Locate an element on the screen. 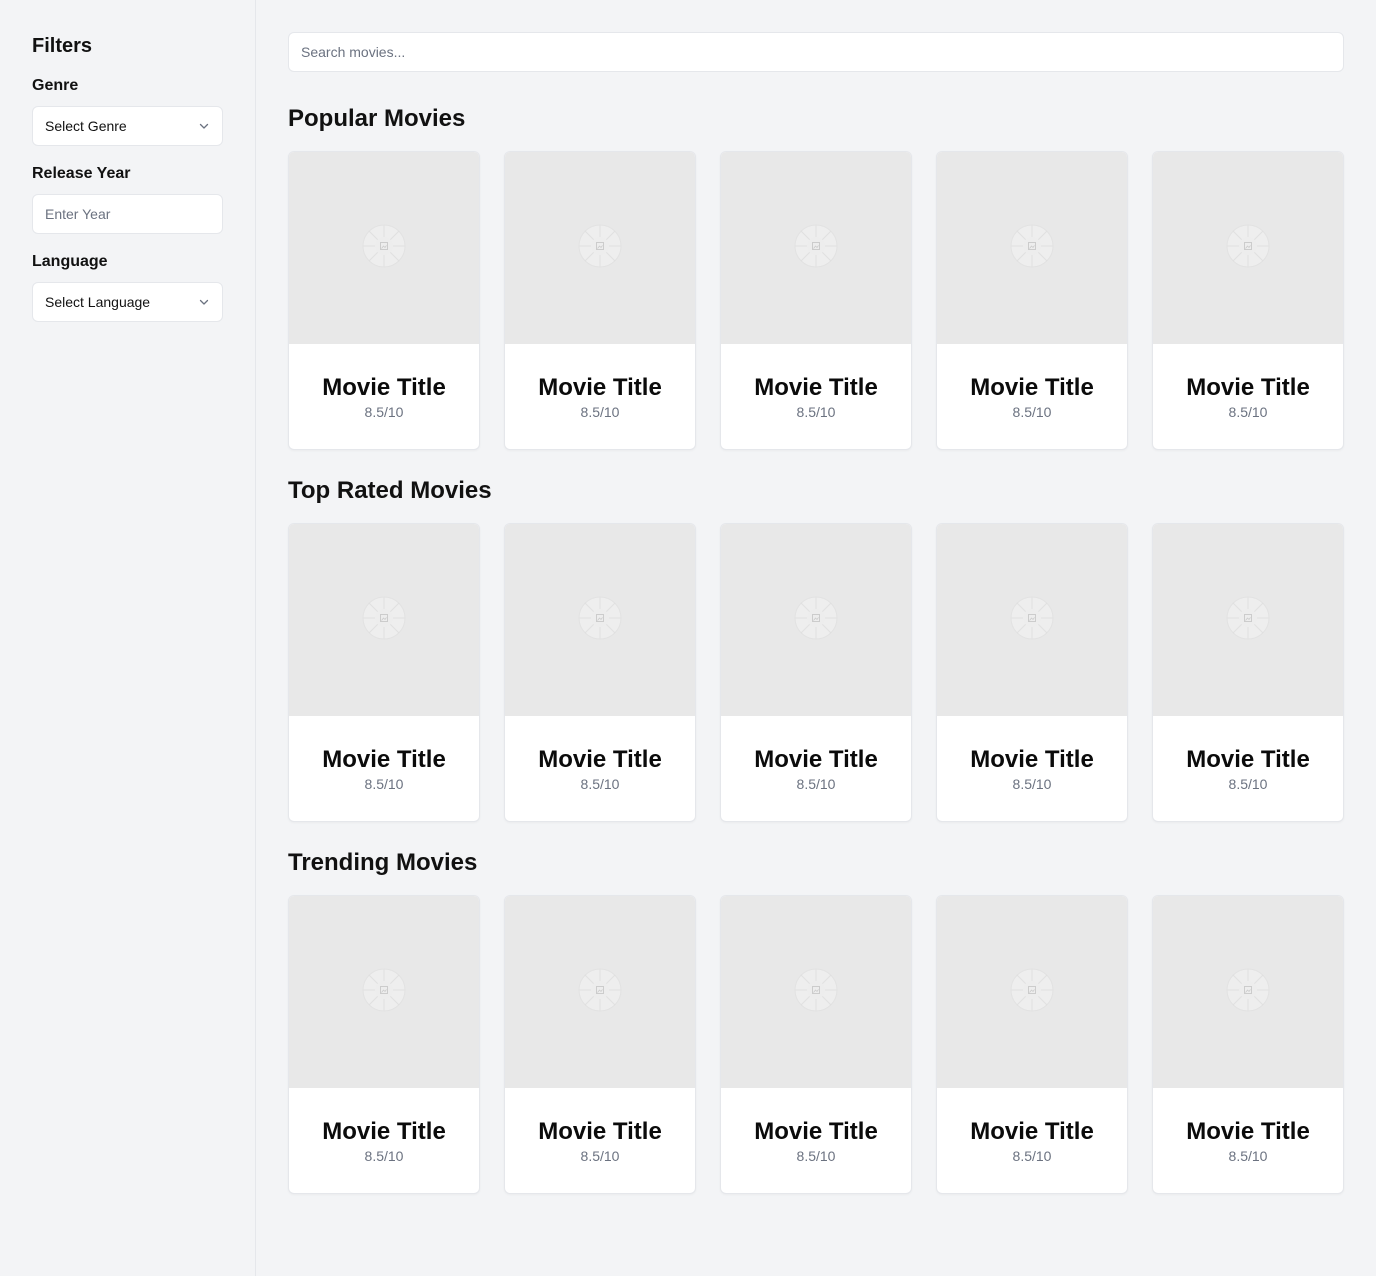  release-year-input is located at coordinates (127, 214).